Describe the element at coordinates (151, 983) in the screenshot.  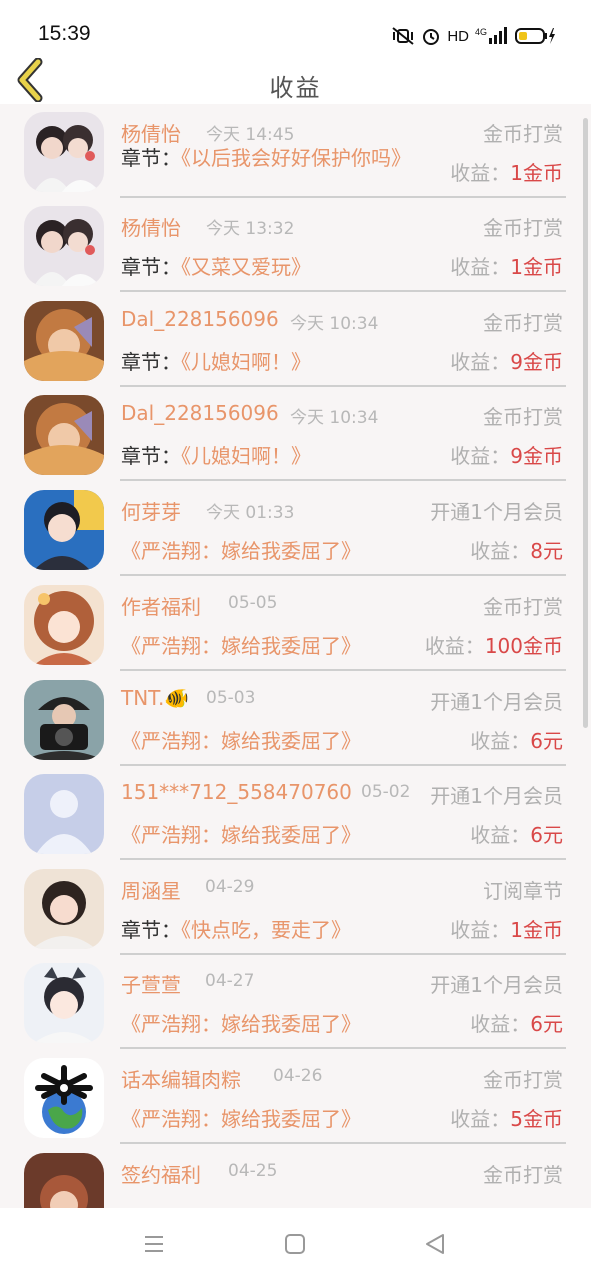
I see `user-name: 子萱萱` at that location.